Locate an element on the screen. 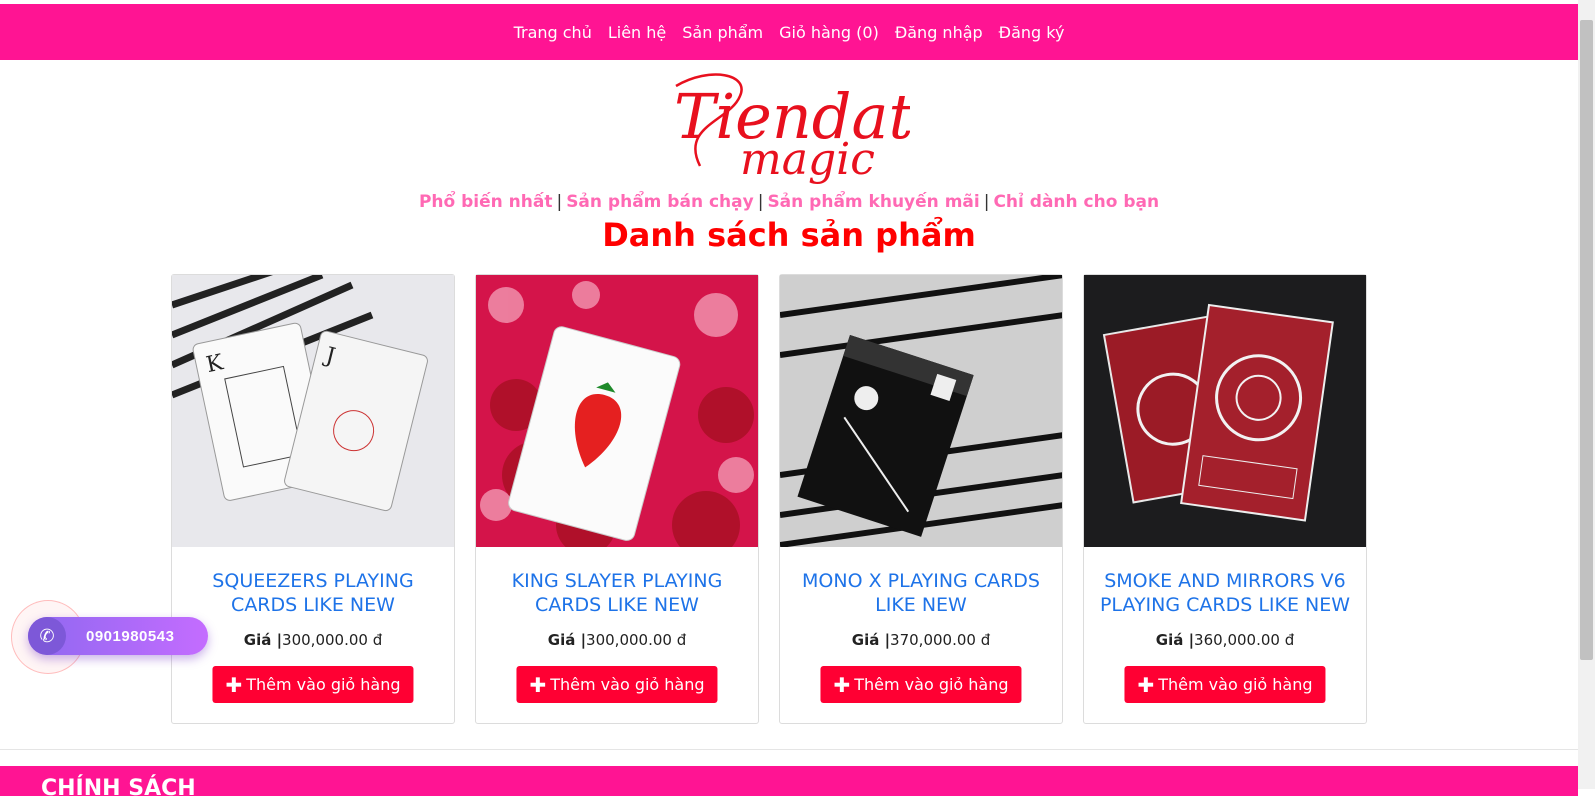 This screenshot has height=801, width=1595. phone-number: 0901980543 is located at coordinates (130, 636).